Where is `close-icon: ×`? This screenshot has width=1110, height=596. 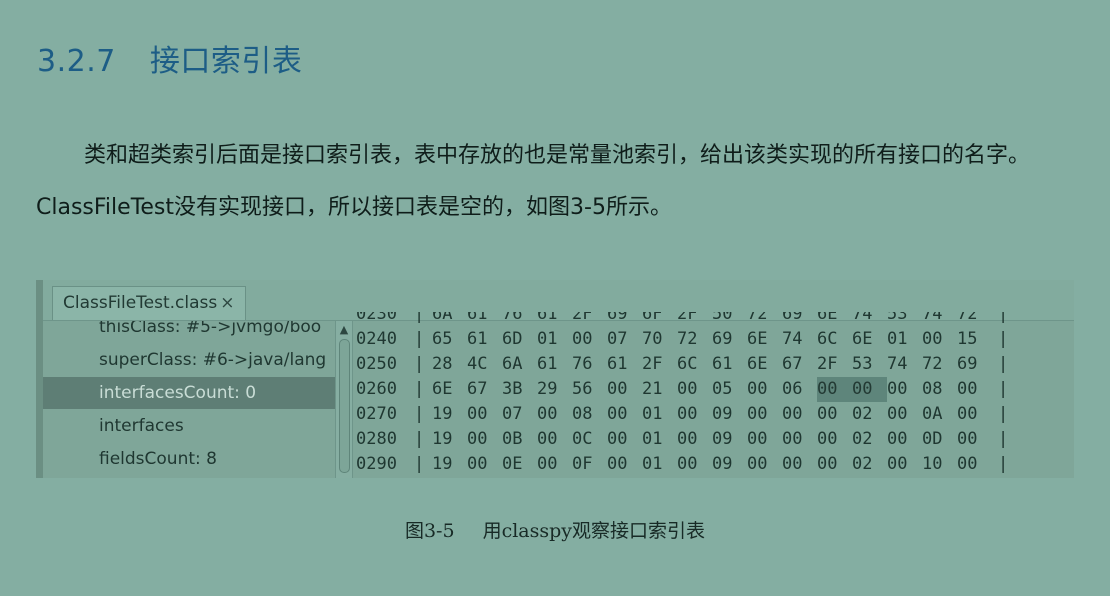 close-icon: × is located at coordinates (227, 303).